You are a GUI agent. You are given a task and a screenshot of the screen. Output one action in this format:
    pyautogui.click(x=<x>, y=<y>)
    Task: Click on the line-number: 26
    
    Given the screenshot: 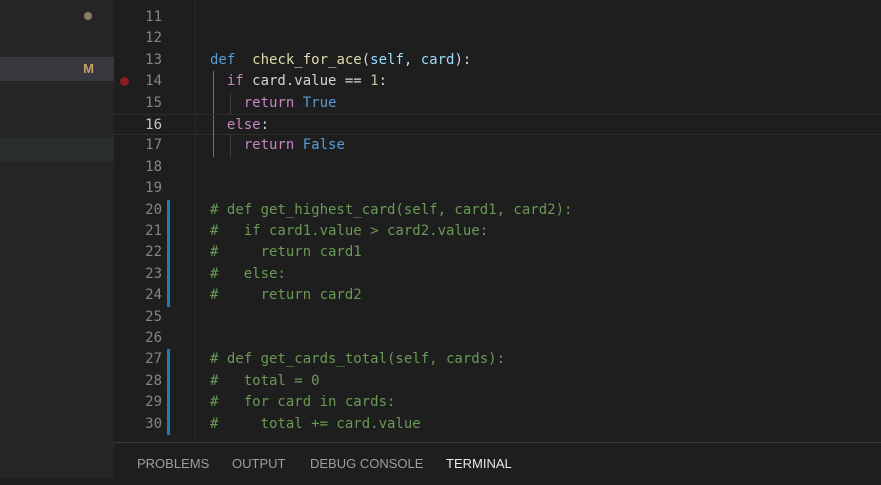 What is the action you would take?
    pyautogui.click(x=153, y=338)
    